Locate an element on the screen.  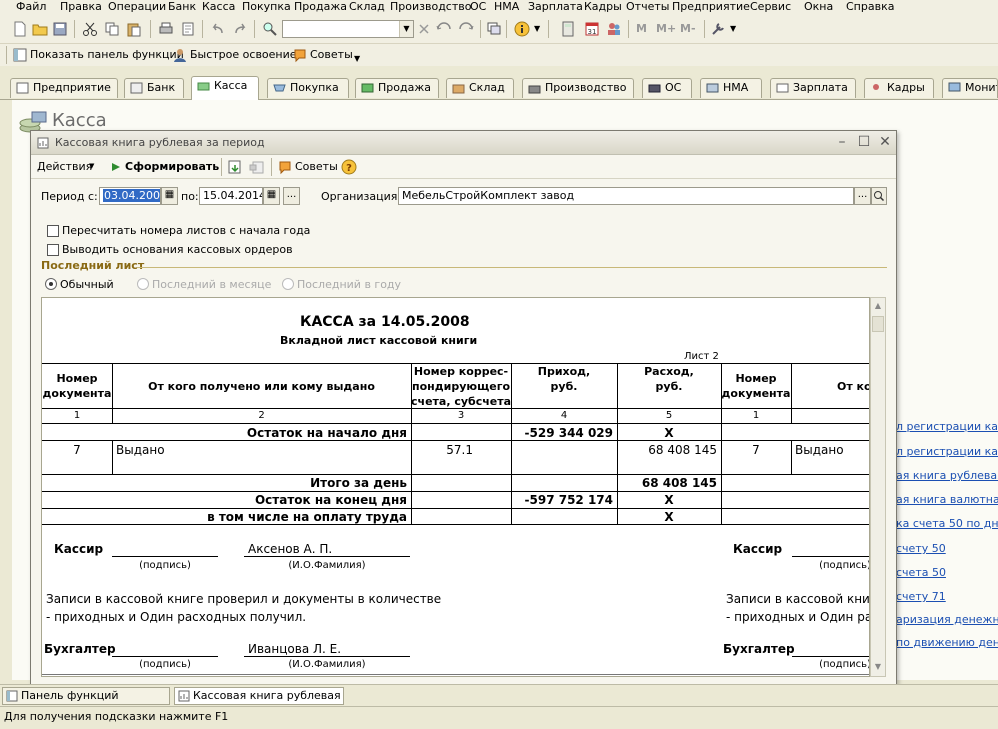
report-link: ая книга рублевая is located at coordinates (947, 475).